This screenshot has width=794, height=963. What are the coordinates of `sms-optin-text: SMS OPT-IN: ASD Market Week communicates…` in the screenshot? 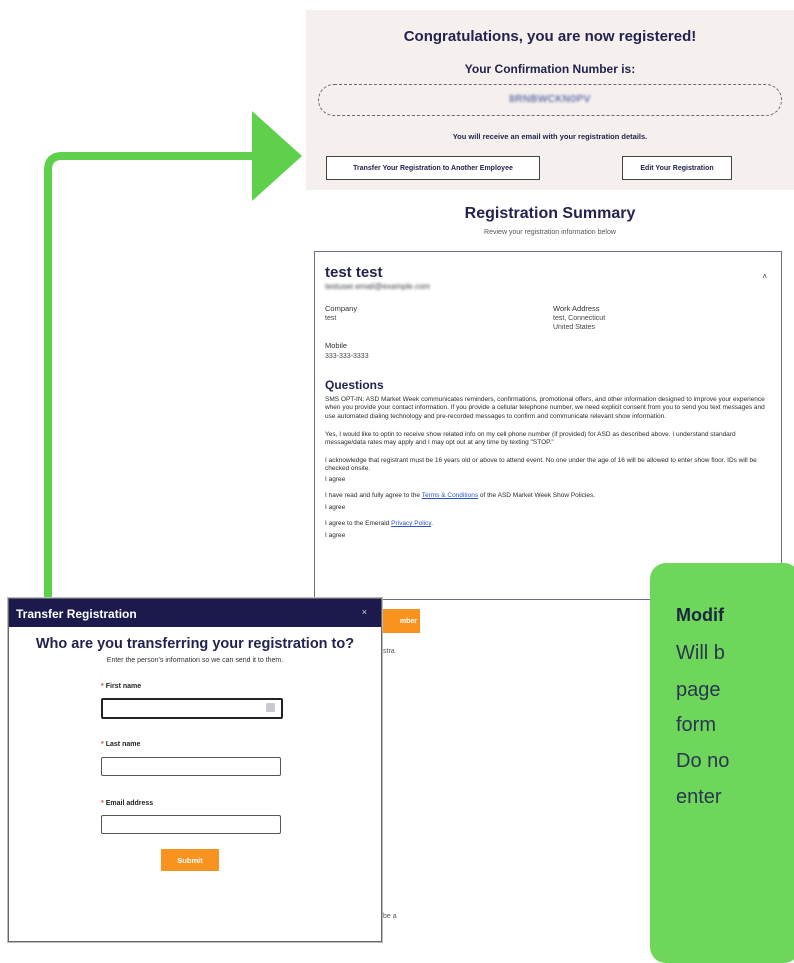 It's located at (545, 408).